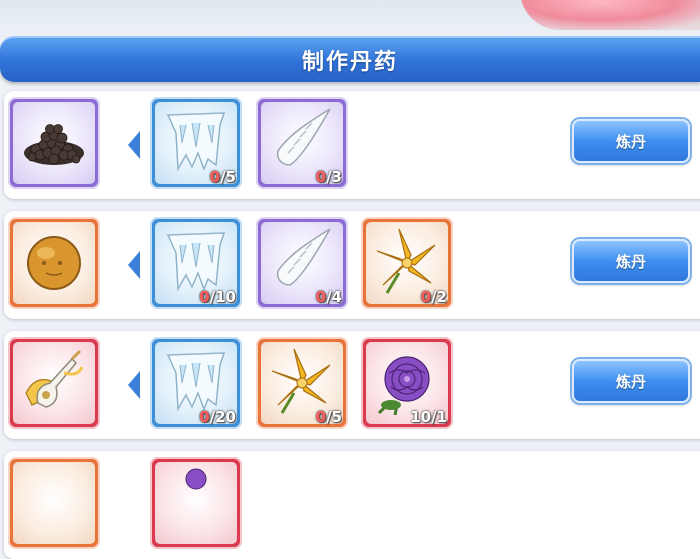 Image resolution: width=700 pixels, height=559 pixels. What do you see at coordinates (54, 378) in the screenshot?
I see `jade-pipa-icon` at bounding box center [54, 378].